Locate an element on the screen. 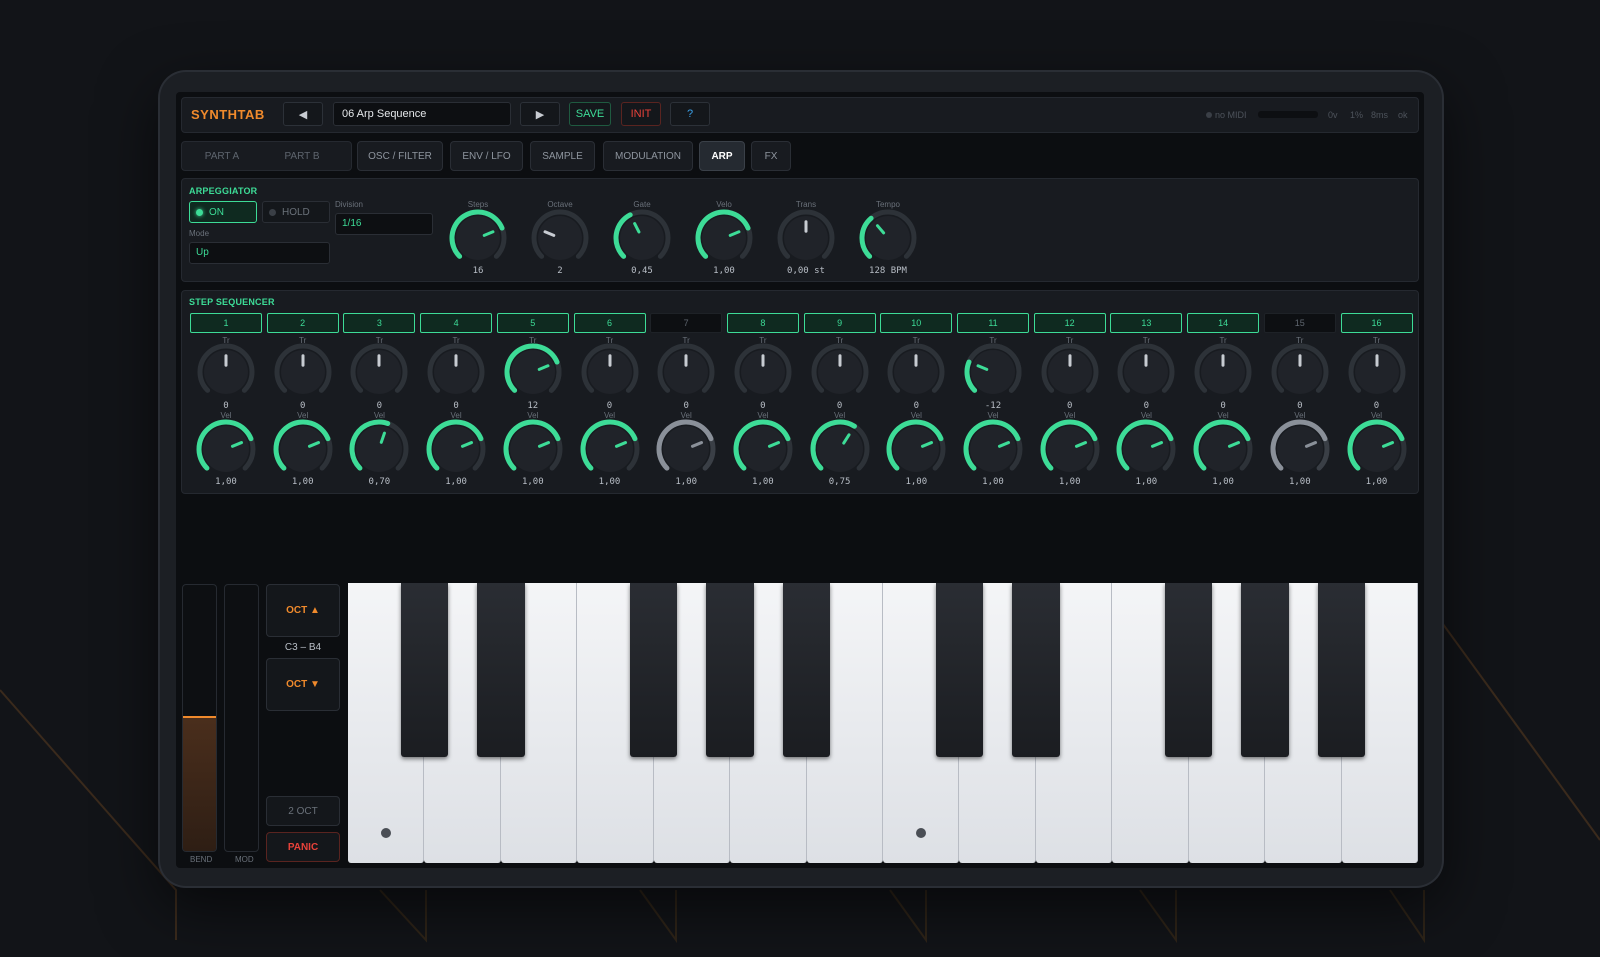 This screenshot has width=1600, height=957. arp-hold-toggle: HOLD is located at coordinates (296, 212).